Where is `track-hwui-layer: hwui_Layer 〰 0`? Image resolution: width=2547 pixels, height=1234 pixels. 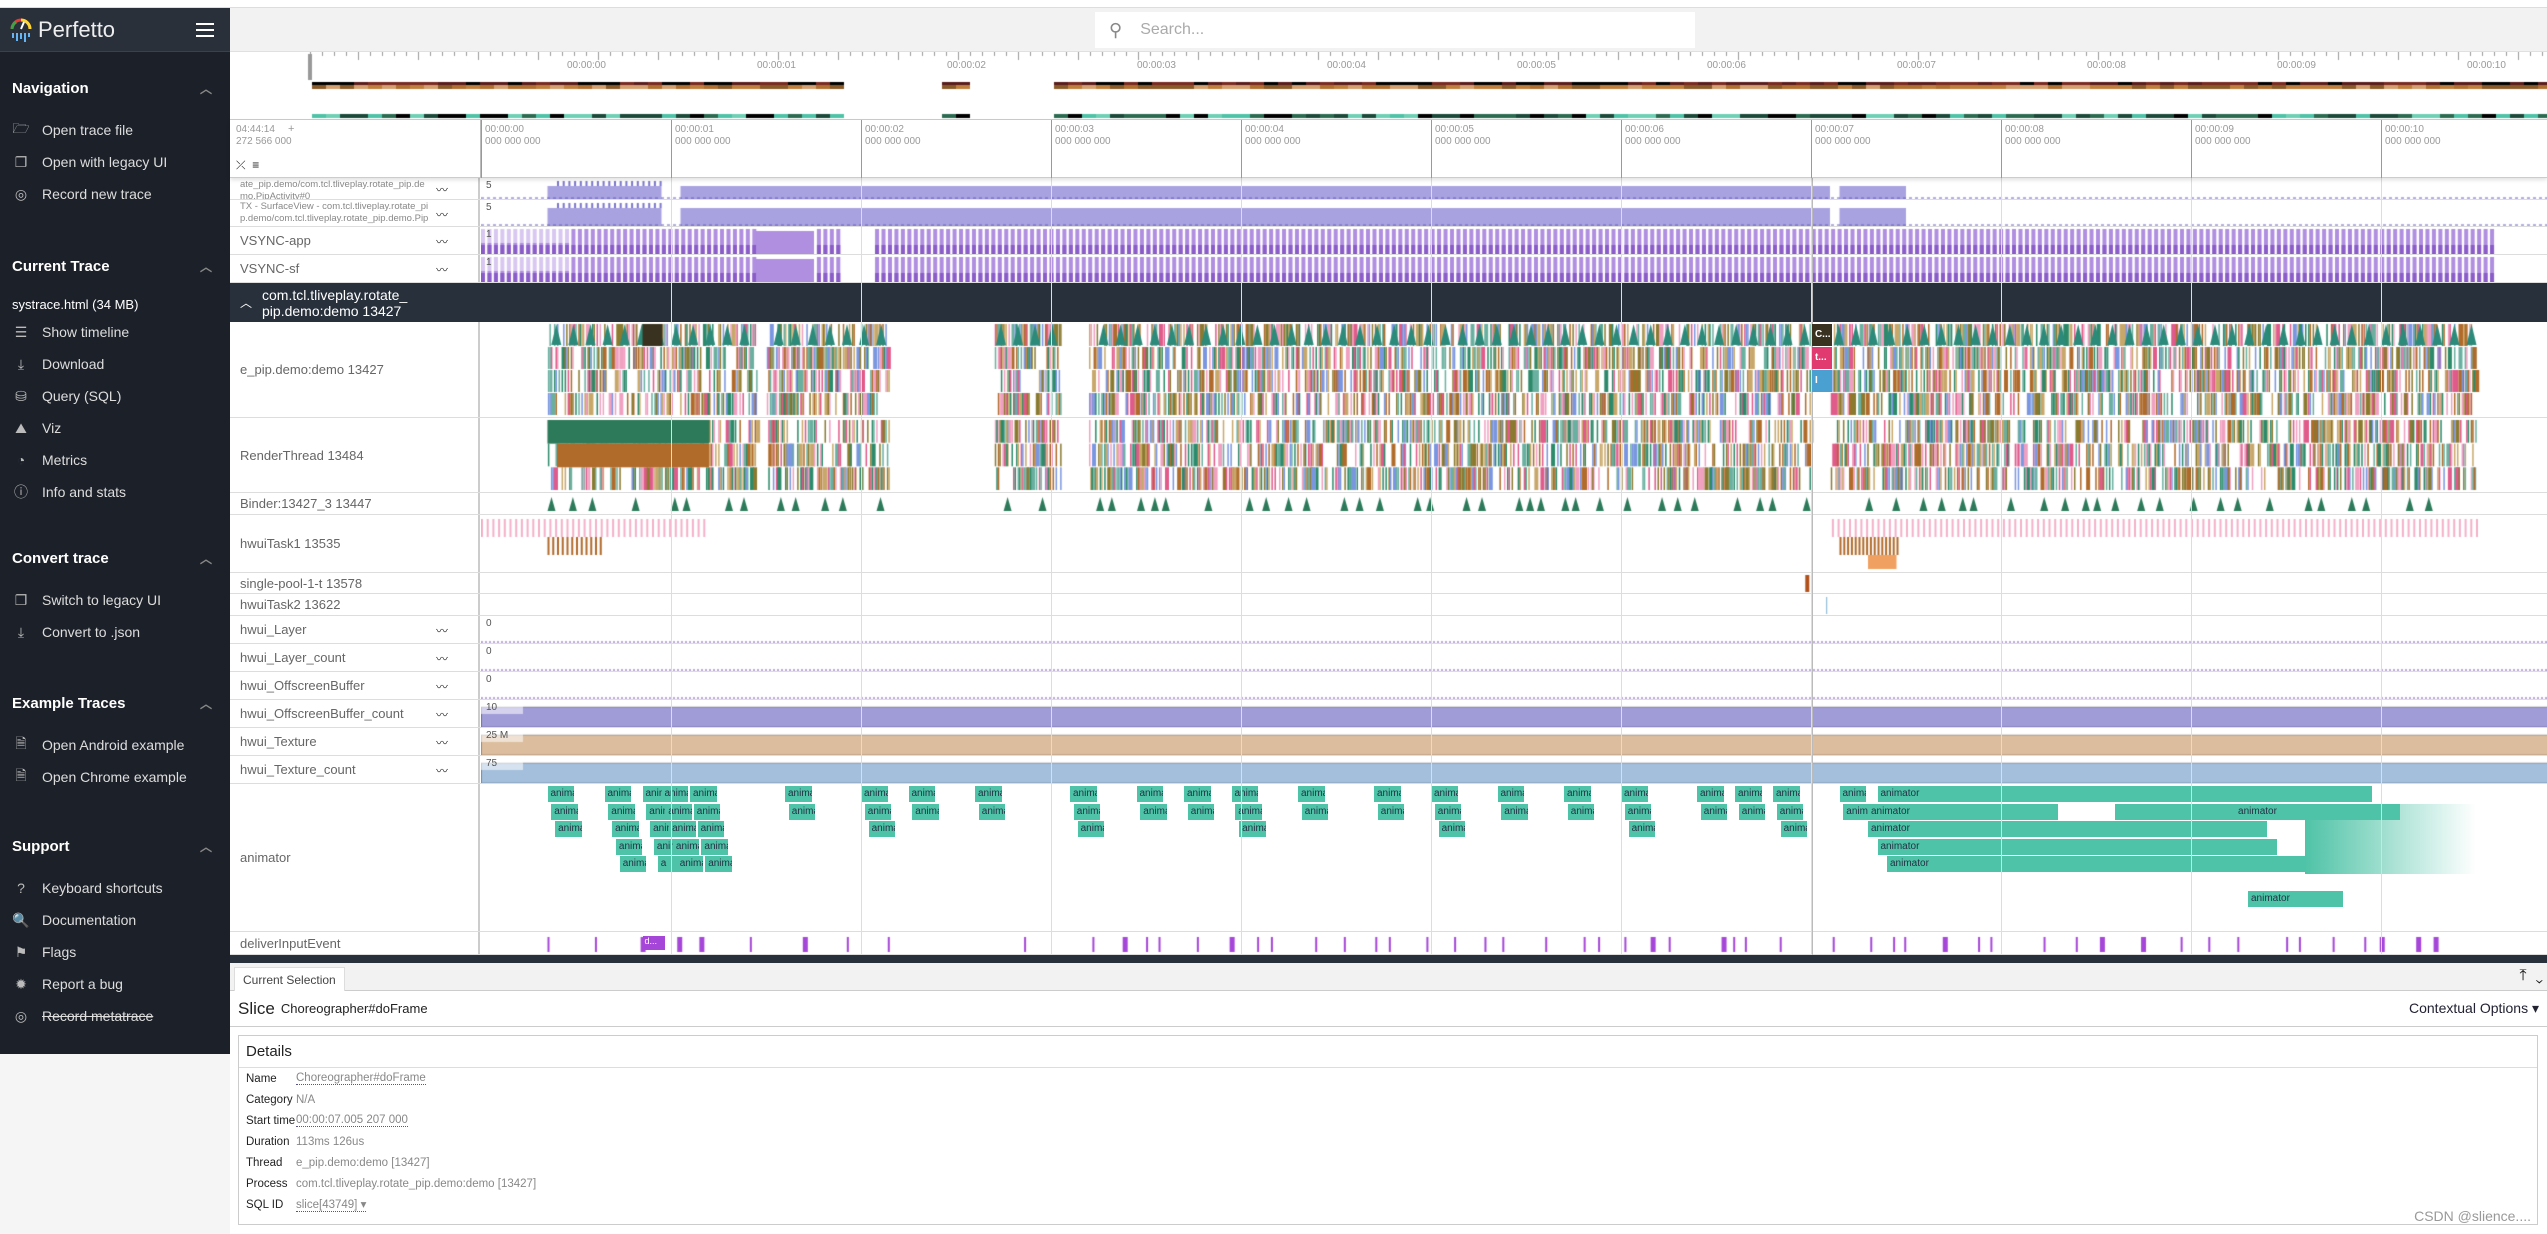 track-hwui-layer: hwui_Layer 〰 0 is located at coordinates (1388, 630).